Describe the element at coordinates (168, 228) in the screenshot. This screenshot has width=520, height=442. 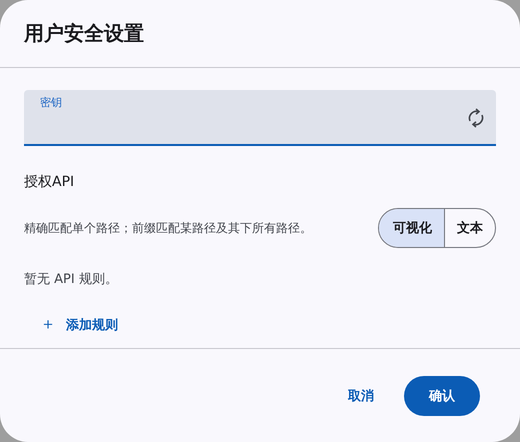
I see `section-description: 精确匹配单个路径；前缀匹配某路径及其下所有路径。` at that location.